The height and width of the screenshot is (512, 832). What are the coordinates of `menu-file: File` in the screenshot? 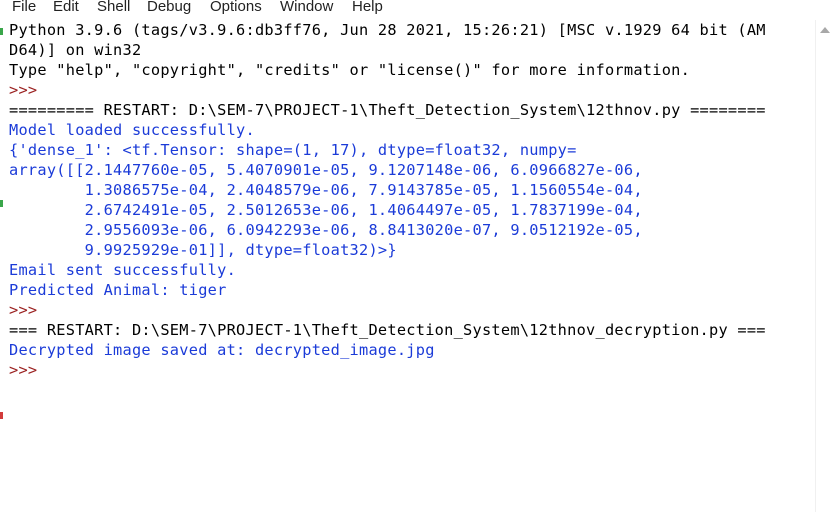 It's located at (24, 8).